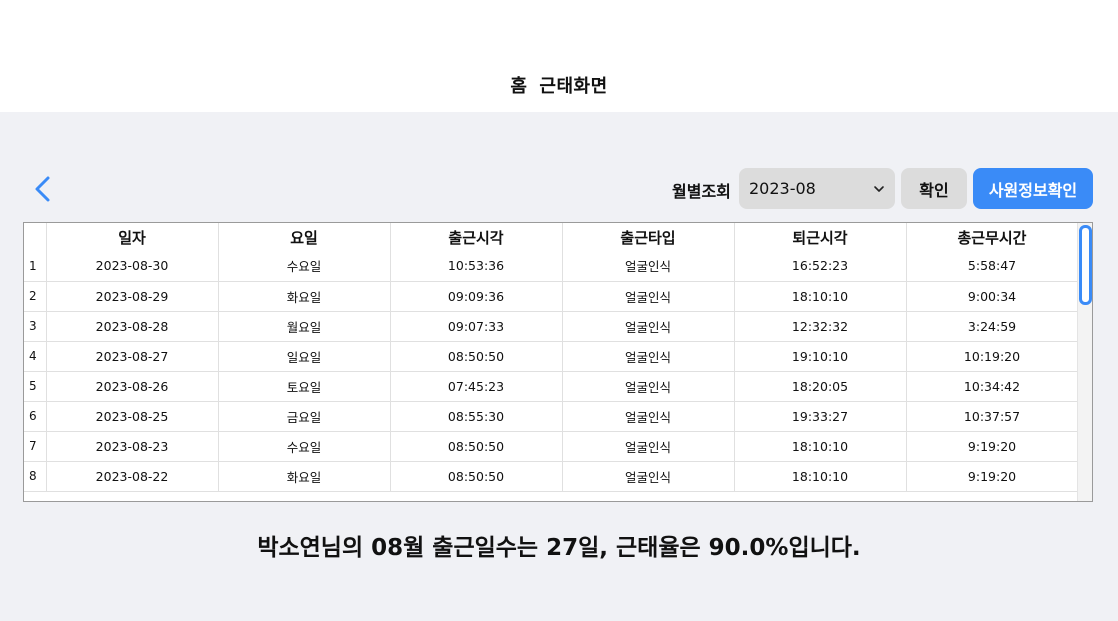  I want to click on cell-total-hours: 10:34:42, so click(992, 386).